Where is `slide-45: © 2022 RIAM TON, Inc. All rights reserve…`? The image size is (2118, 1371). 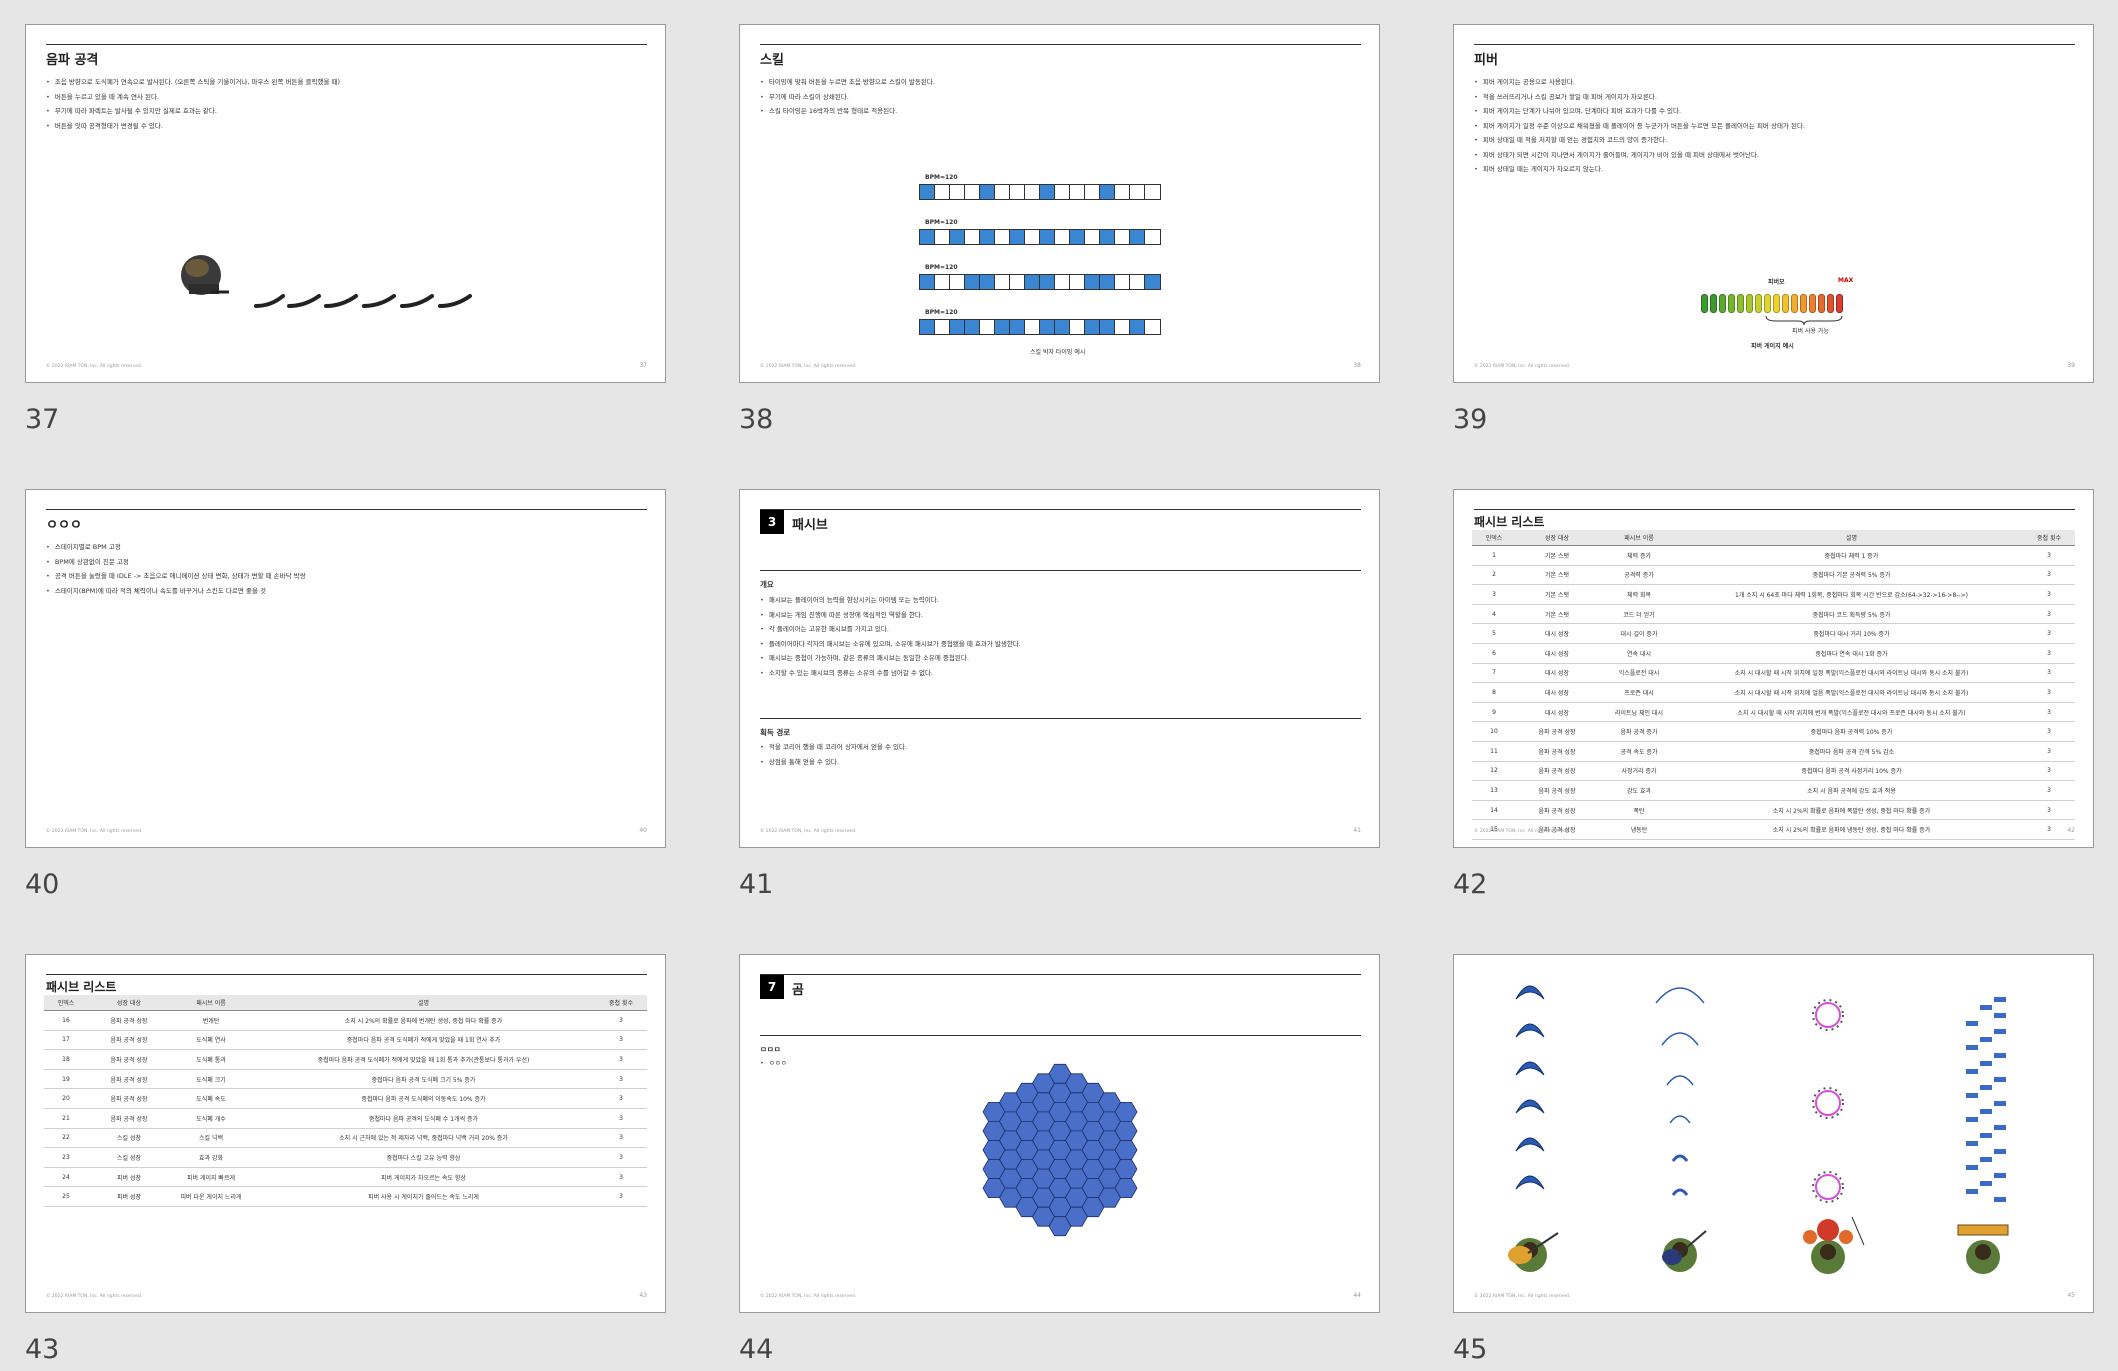 slide-45: © 2022 RIAM TON, Inc. All rights reserve… is located at coordinates (1773, 1133).